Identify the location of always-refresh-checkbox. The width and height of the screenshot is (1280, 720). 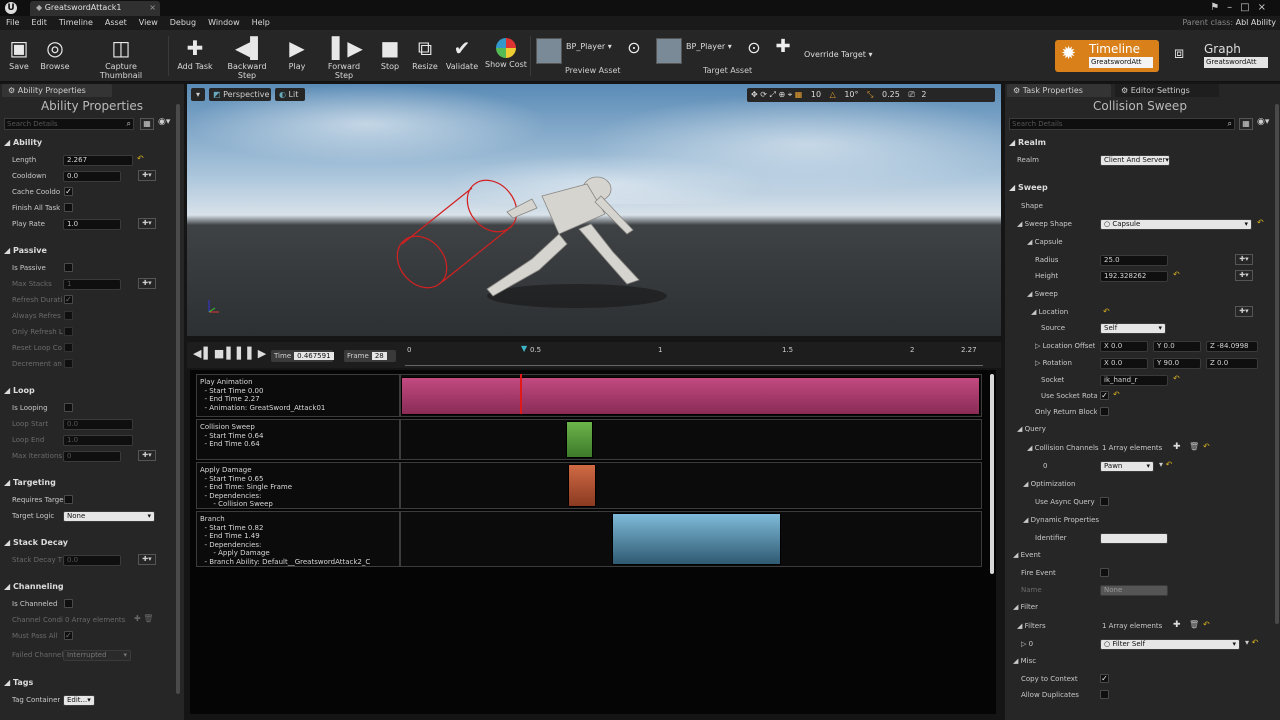
(68, 315).